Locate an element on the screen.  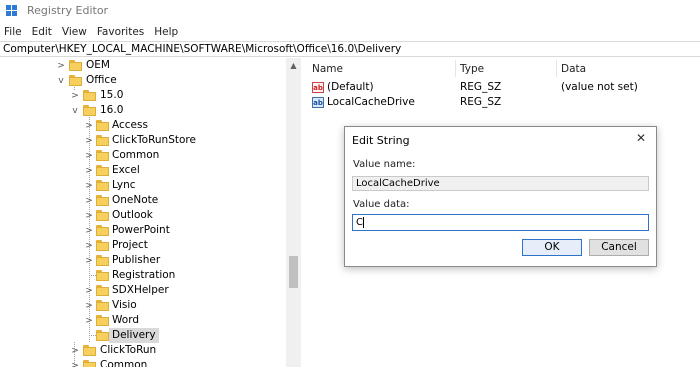
tree-item-publisher: > Publisher is located at coordinates (143, 260).